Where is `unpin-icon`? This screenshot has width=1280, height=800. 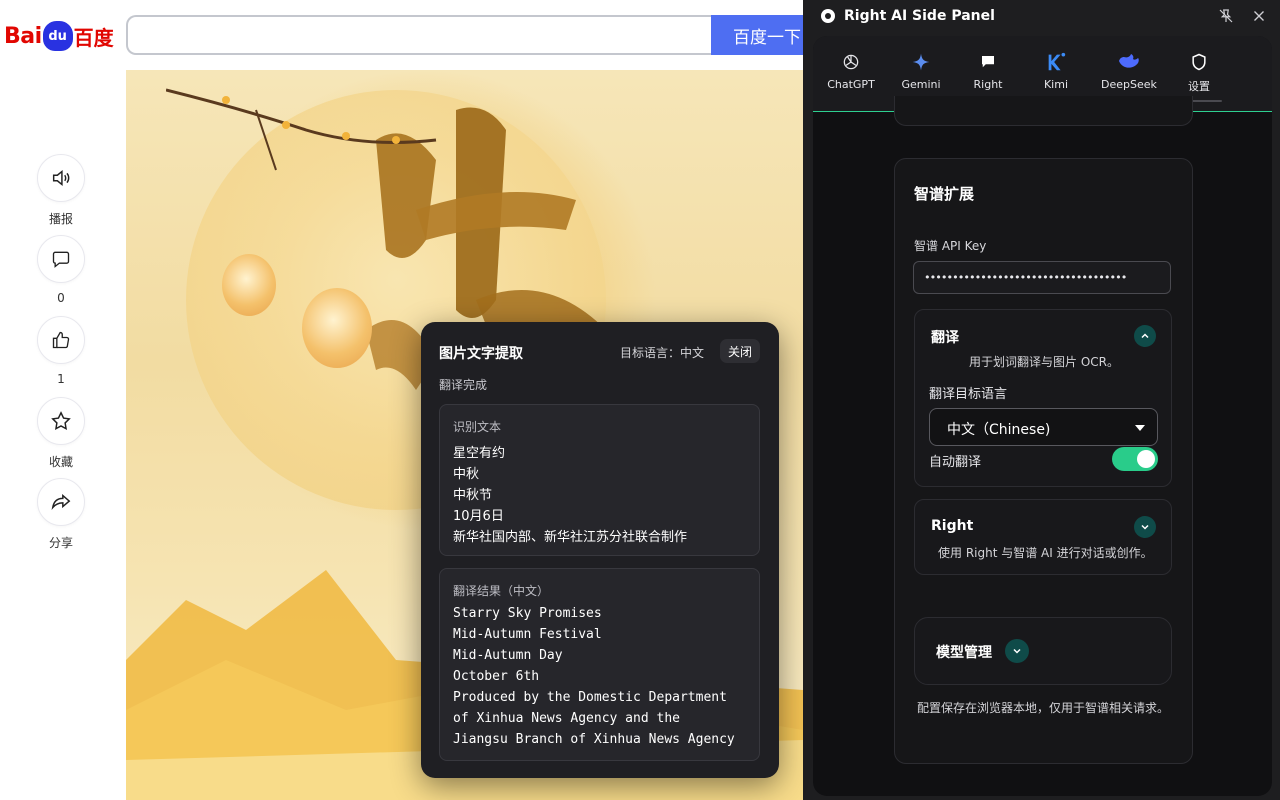
unpin-icon is located at coordinates (1226, 16).